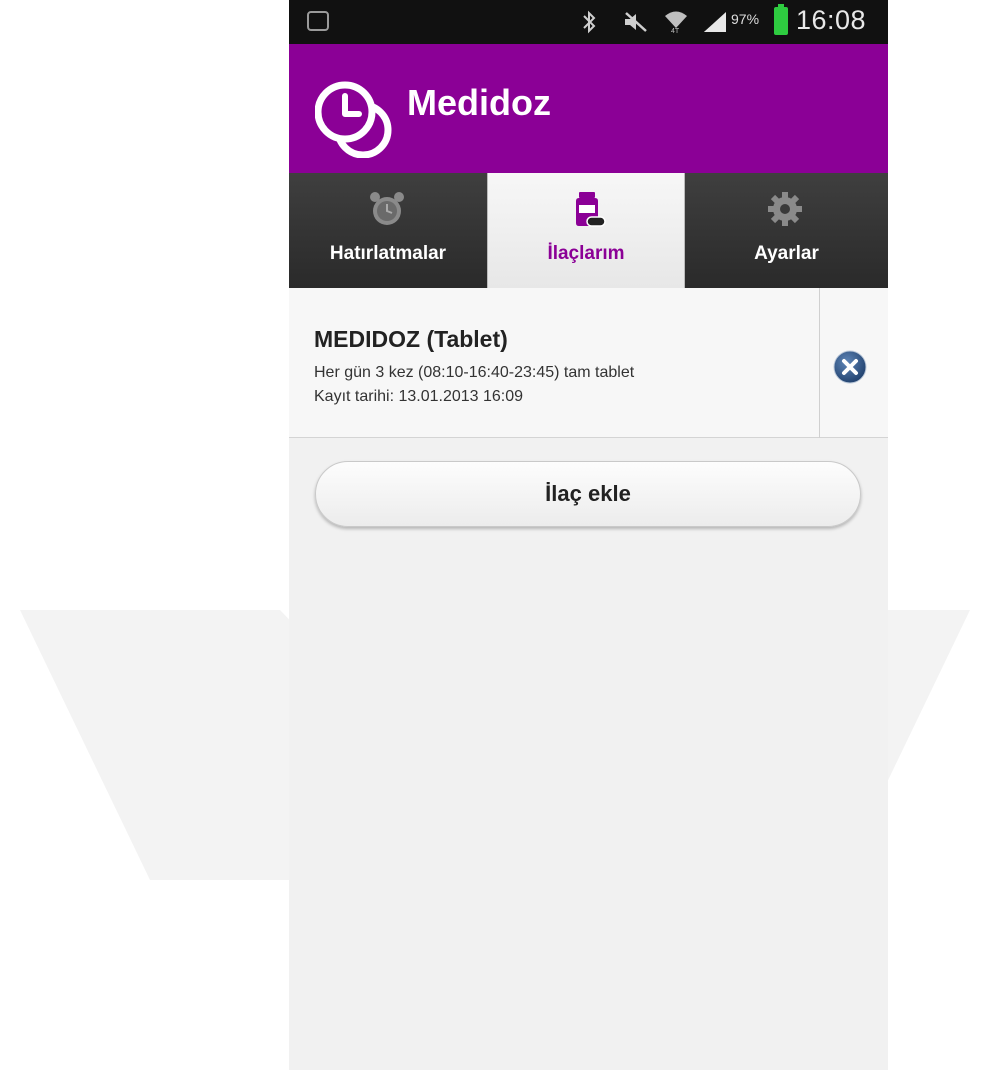 The width and height of the screenshot is (982, 1070). Describe the element at coordinates (479, 102) in the screenshot. I see `app-title: Medidoz` at that location.